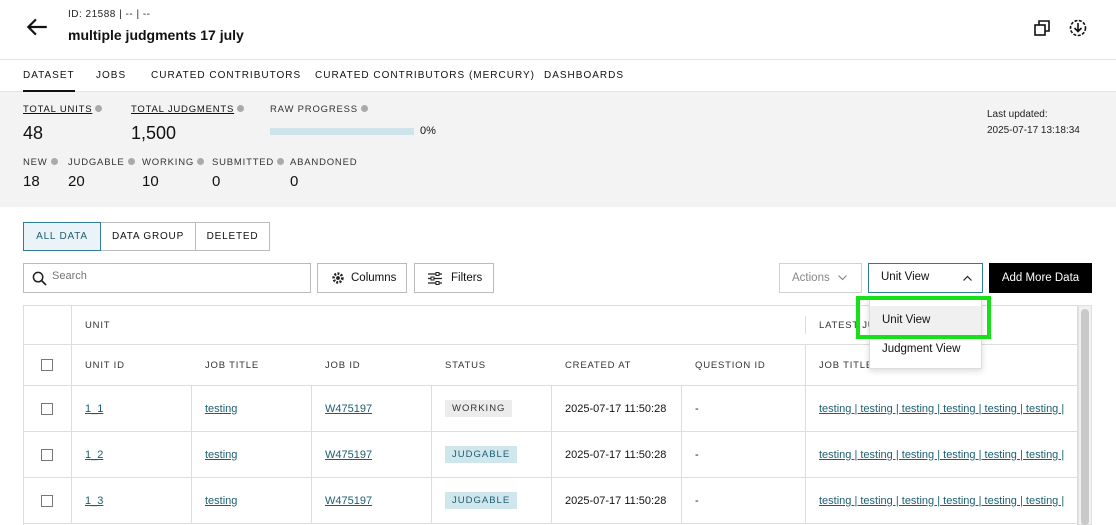  I want to click on new-label: NEW, so click(40, 162).